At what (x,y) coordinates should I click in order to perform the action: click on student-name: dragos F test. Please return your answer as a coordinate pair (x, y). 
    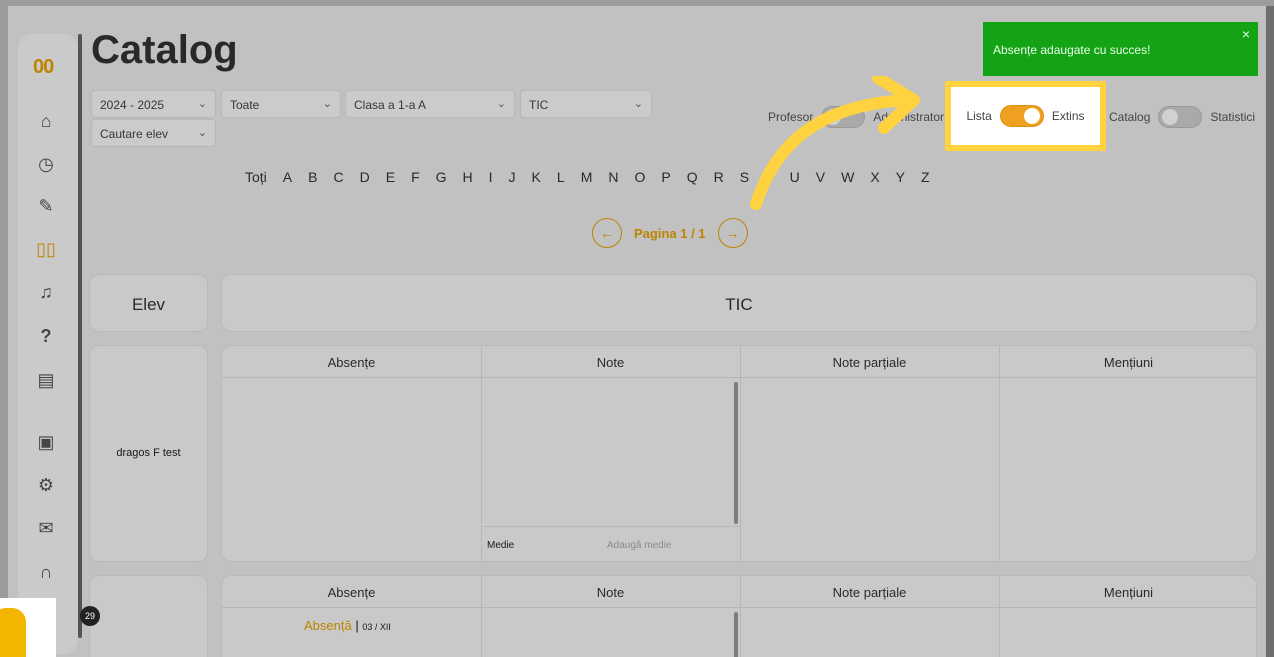
    Looking at the image, I should click on (148, 453).